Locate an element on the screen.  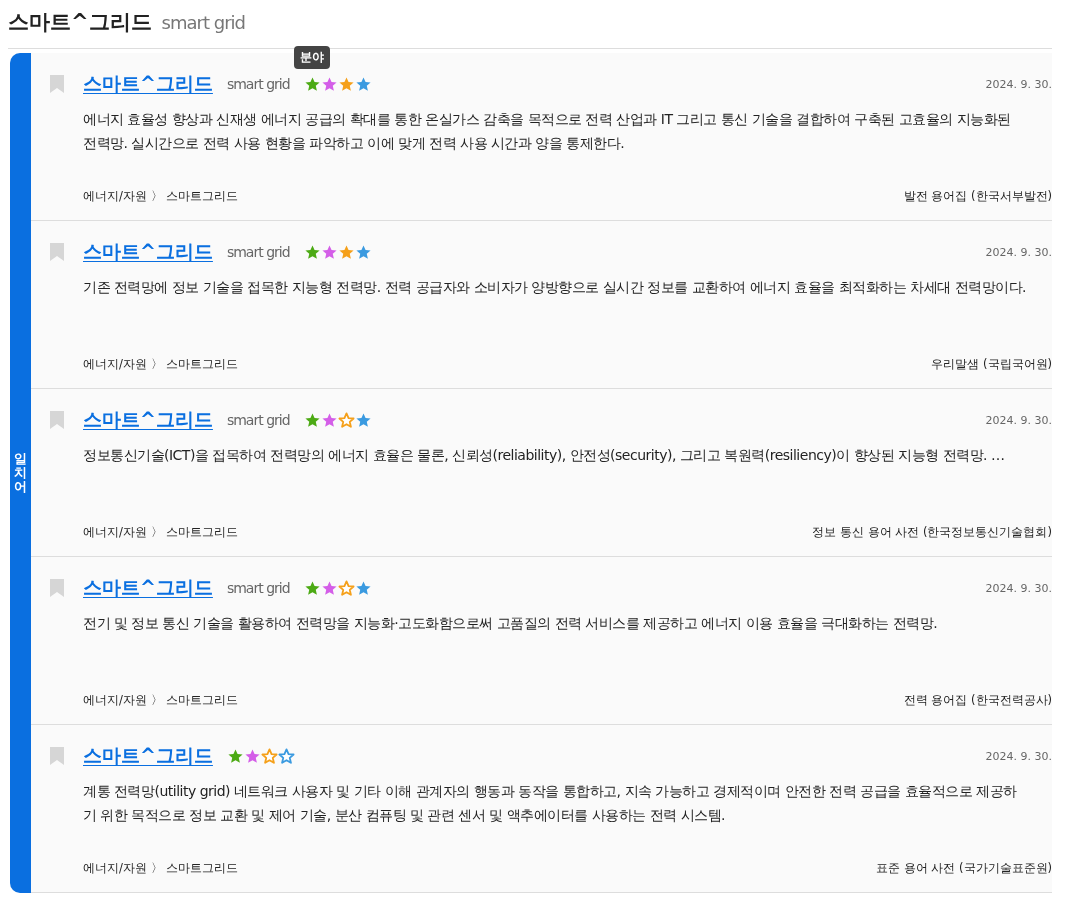
definition: 기존 전력망에 정보 기술을 접목한 지능형 전력망. 전력 공급자와 소비자가 양방향으로 실시간 정보를 교환하여 에너지 효율을 최적화하는 차세대 전력망이다. is located at coordinates (555, 287).